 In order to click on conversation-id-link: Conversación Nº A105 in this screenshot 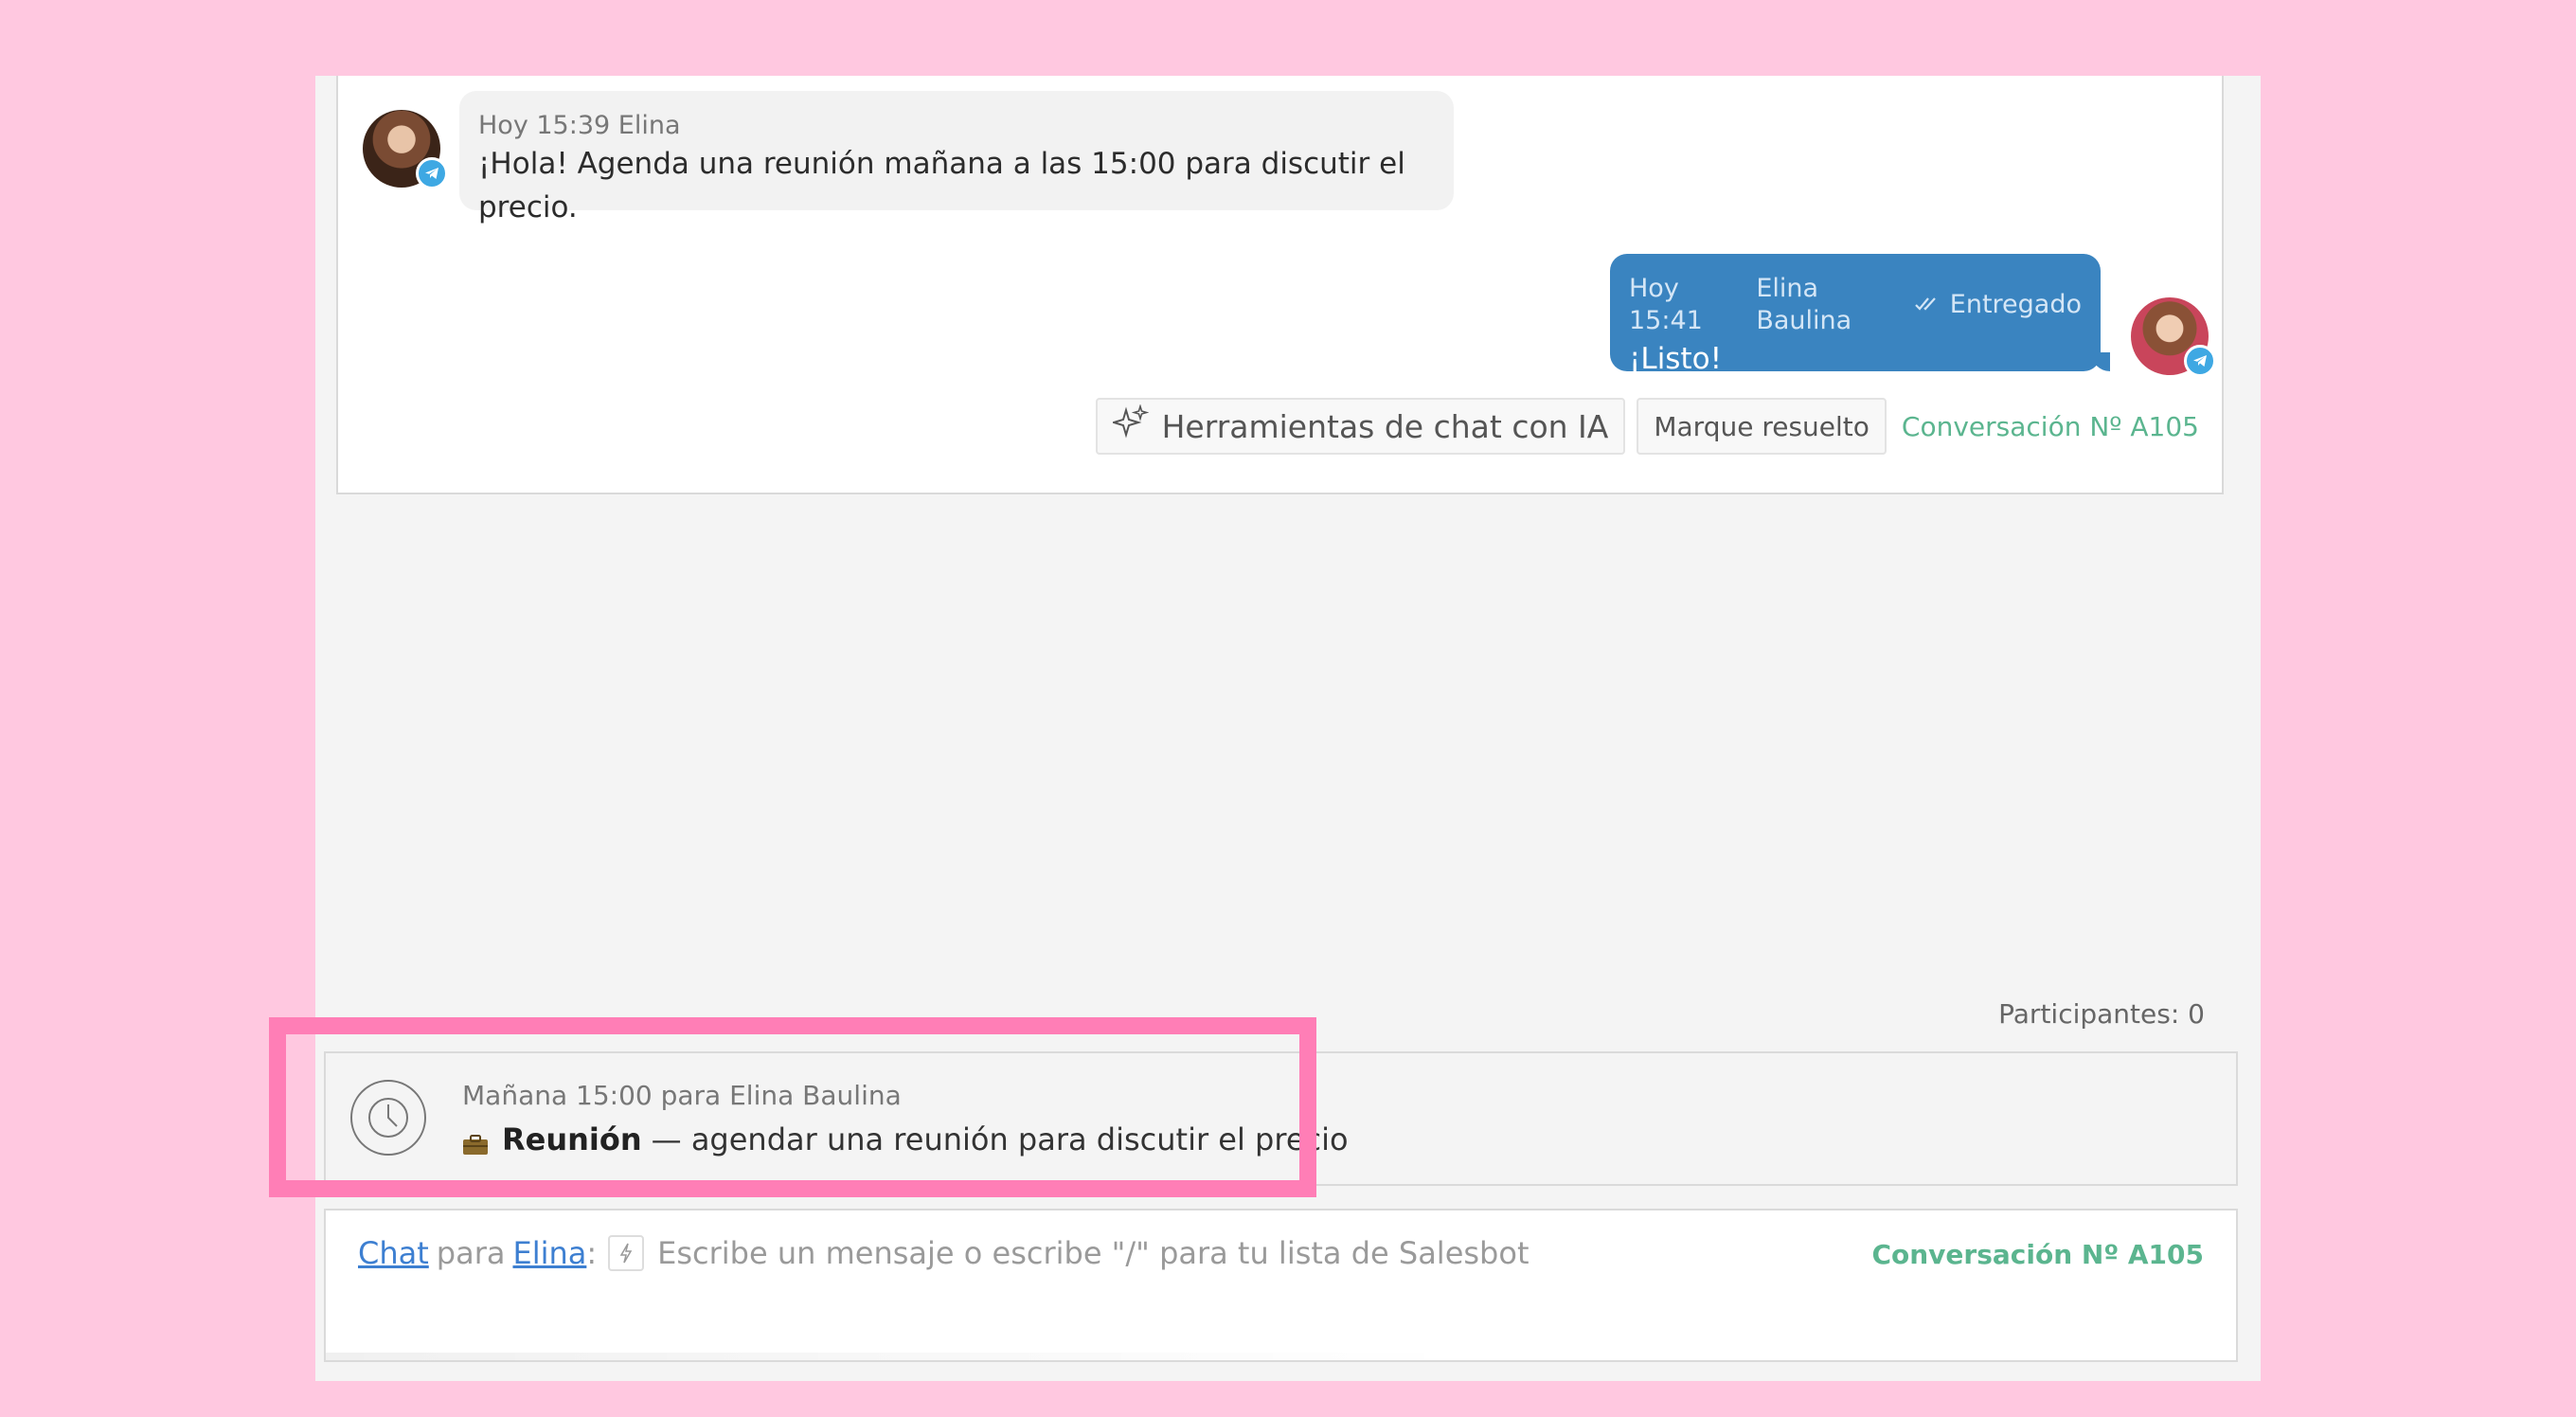, I will do `click(2050, 426)`.